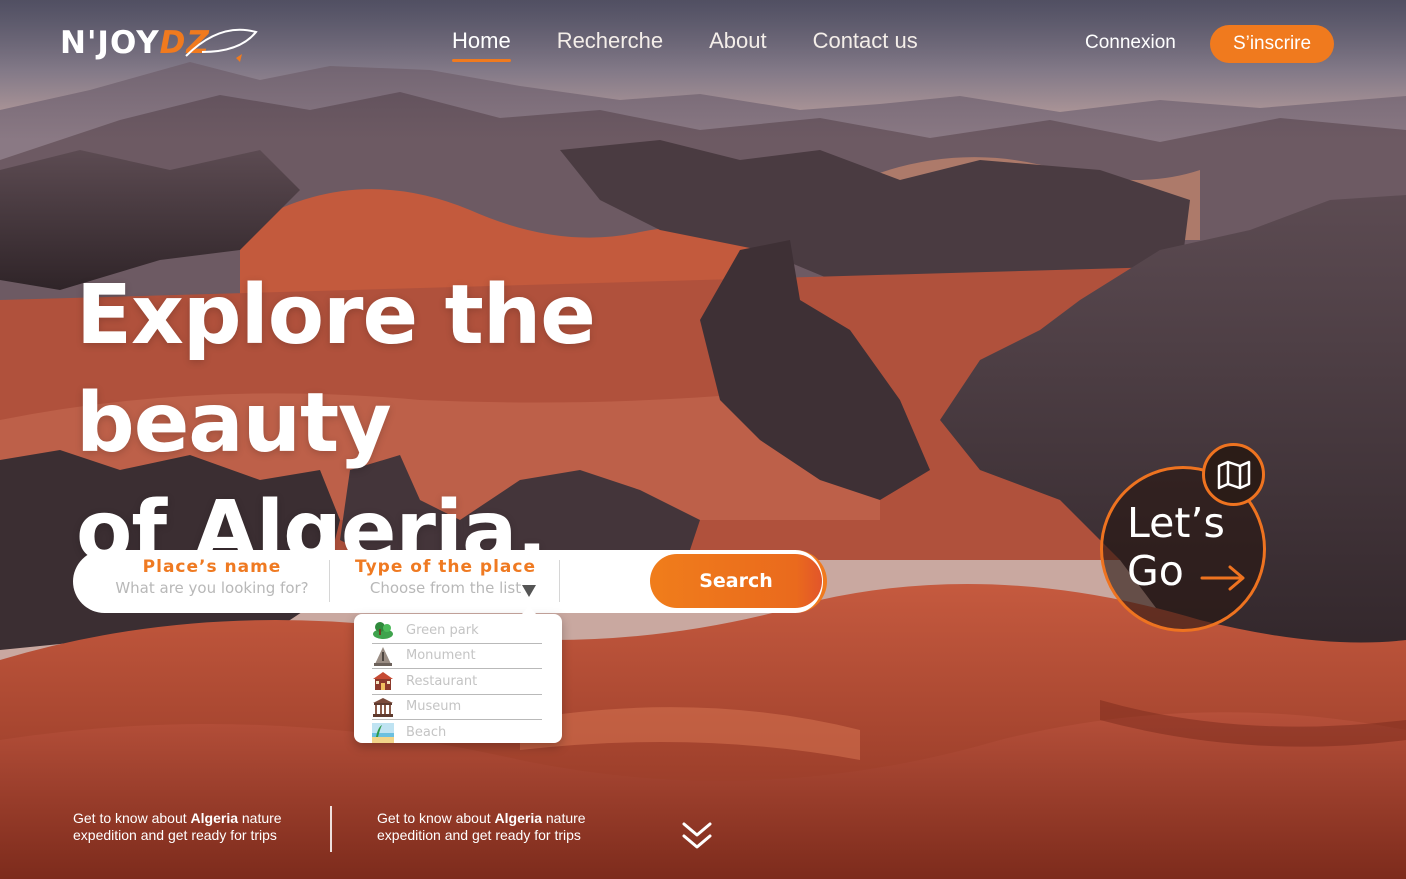 The width and height of the screenshot is (1406, 879). What do you see at coordinates (221, 45) in the screenshot?
I see `plane-swoosh-icon` at bounding box center [221, 45].